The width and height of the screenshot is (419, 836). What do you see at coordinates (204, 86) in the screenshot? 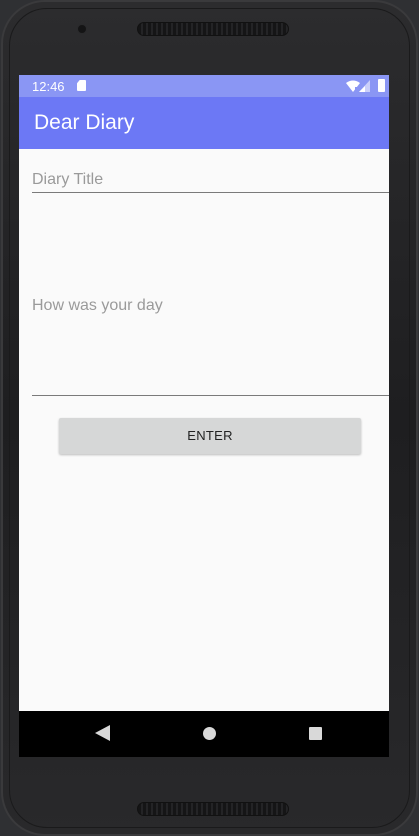
I see `status-bar: 12:46` at bounding box center [204, 86].